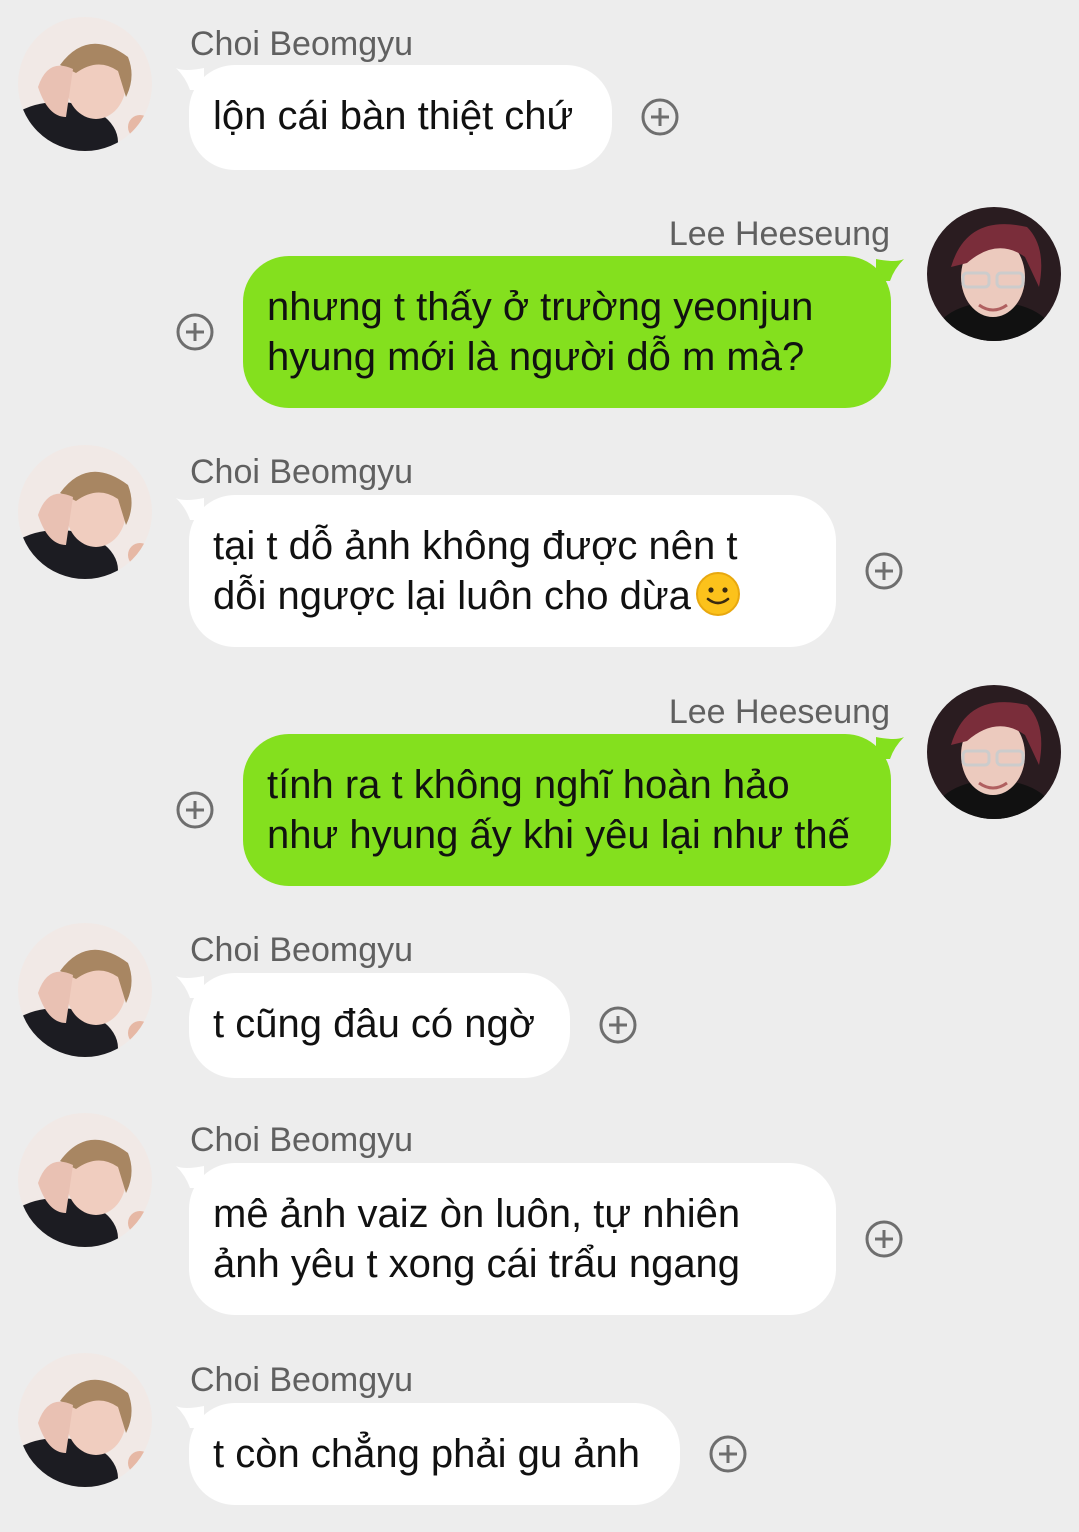 The image size is (1079, 1532). Describe the element at coordinates (536, 357) in the screenshot. I see `message-text: hyung mới là người dỗ m mà?` at that location.